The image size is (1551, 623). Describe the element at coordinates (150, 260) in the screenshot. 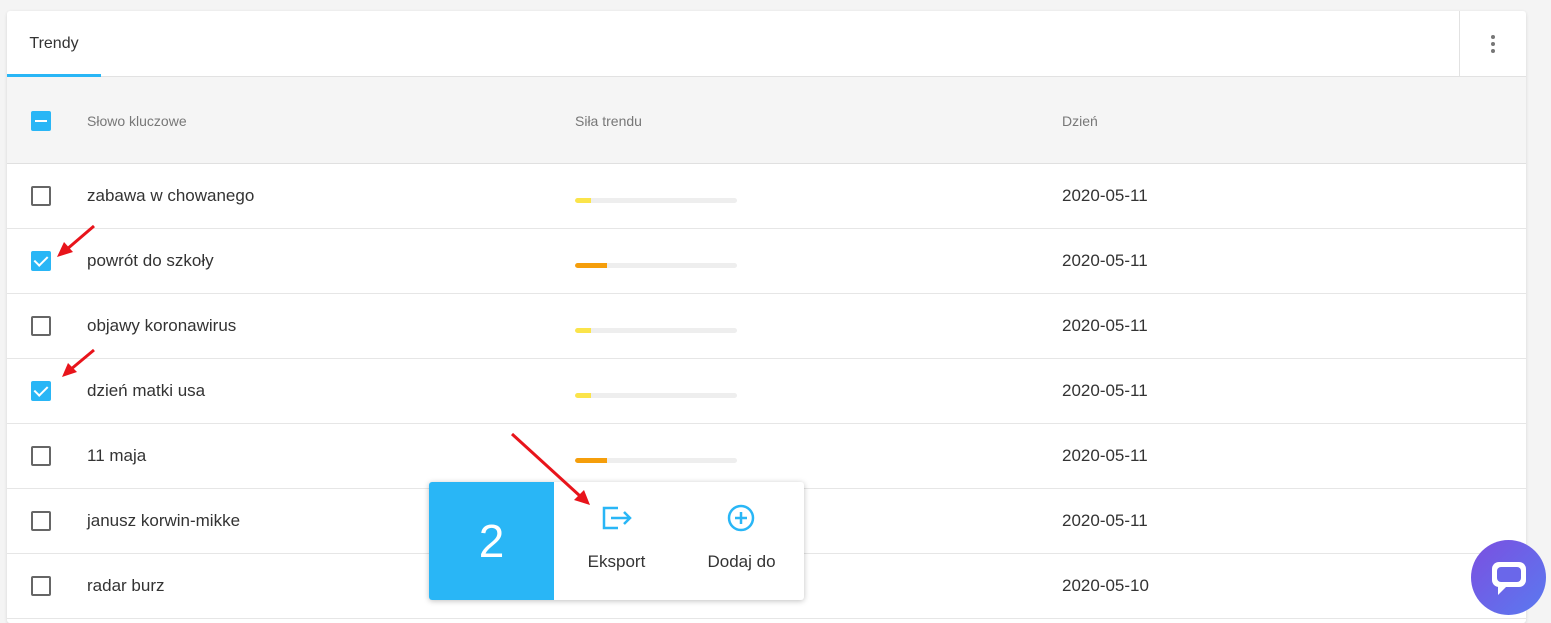

I see `keyword-cell: powrót do szkoły` at that location.